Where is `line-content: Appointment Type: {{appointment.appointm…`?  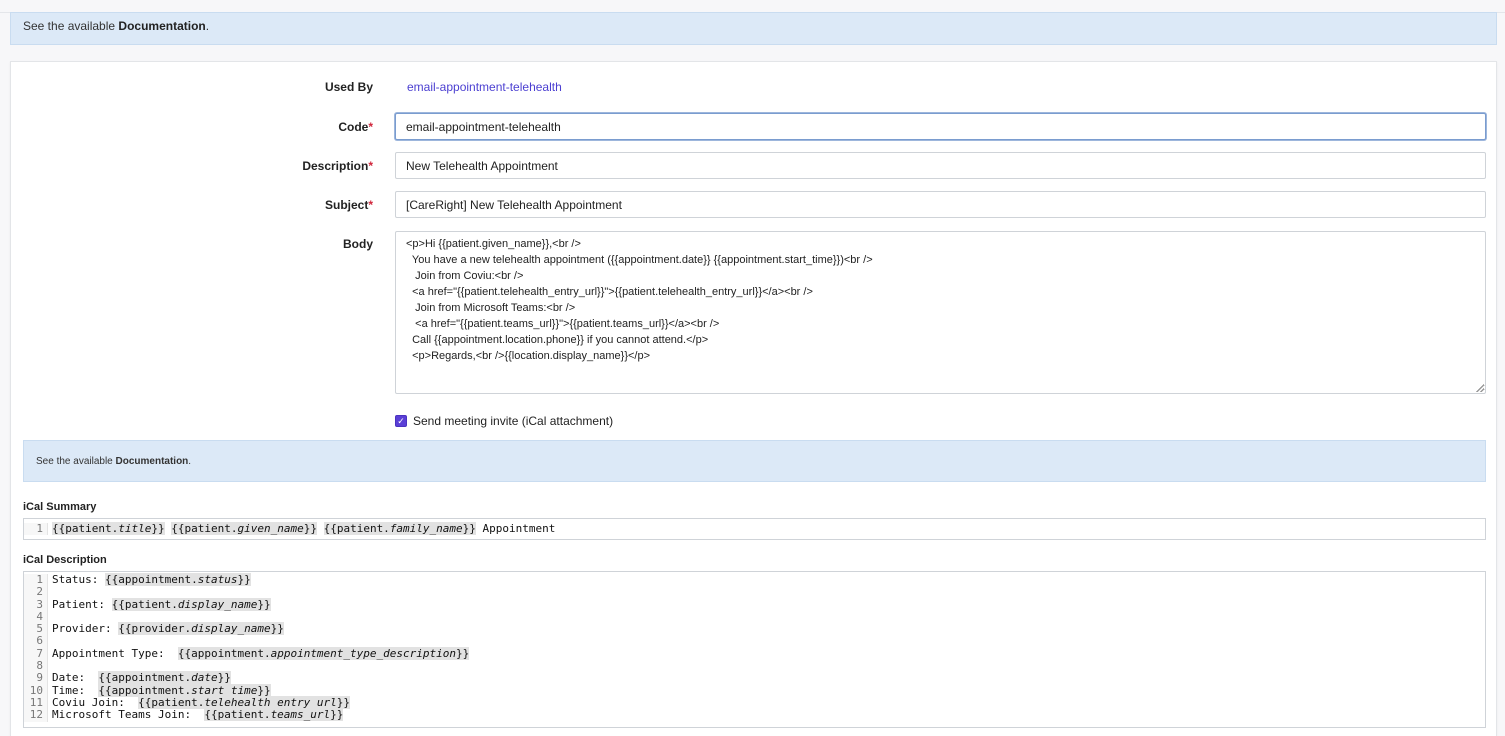 line-content: Appointment Type: {{appointment.appointm… is located at coordinates (259, 653).